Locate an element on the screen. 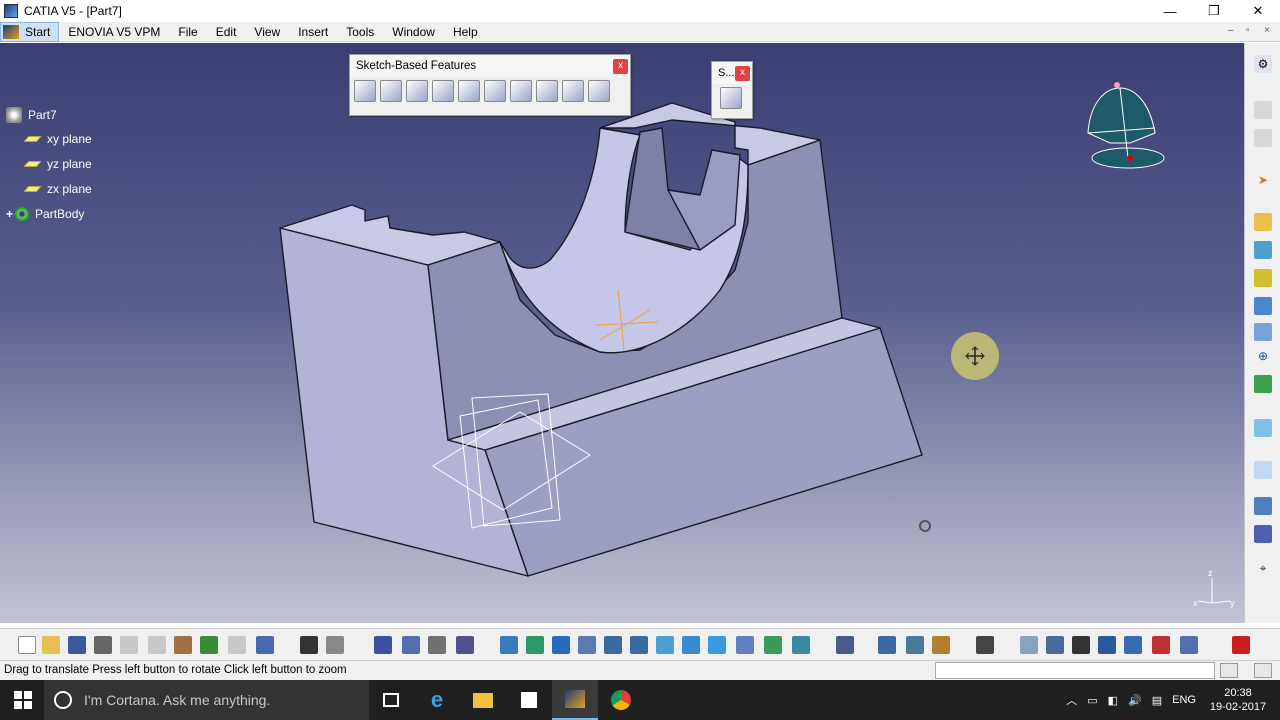  open-icon is located at coordinates (51, 645).